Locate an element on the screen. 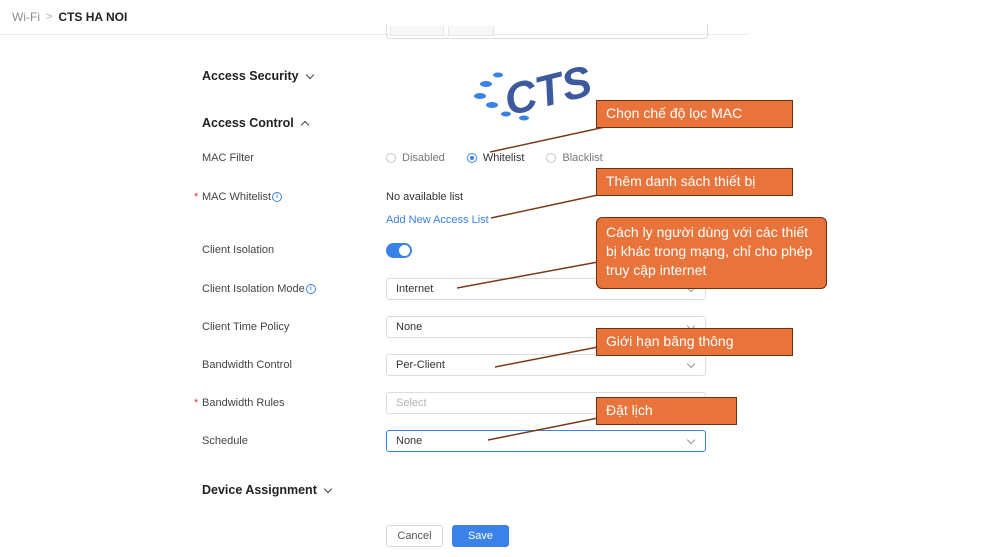  breadcrumb-parent: Wi-Fi is located at coordinates (26, 17).